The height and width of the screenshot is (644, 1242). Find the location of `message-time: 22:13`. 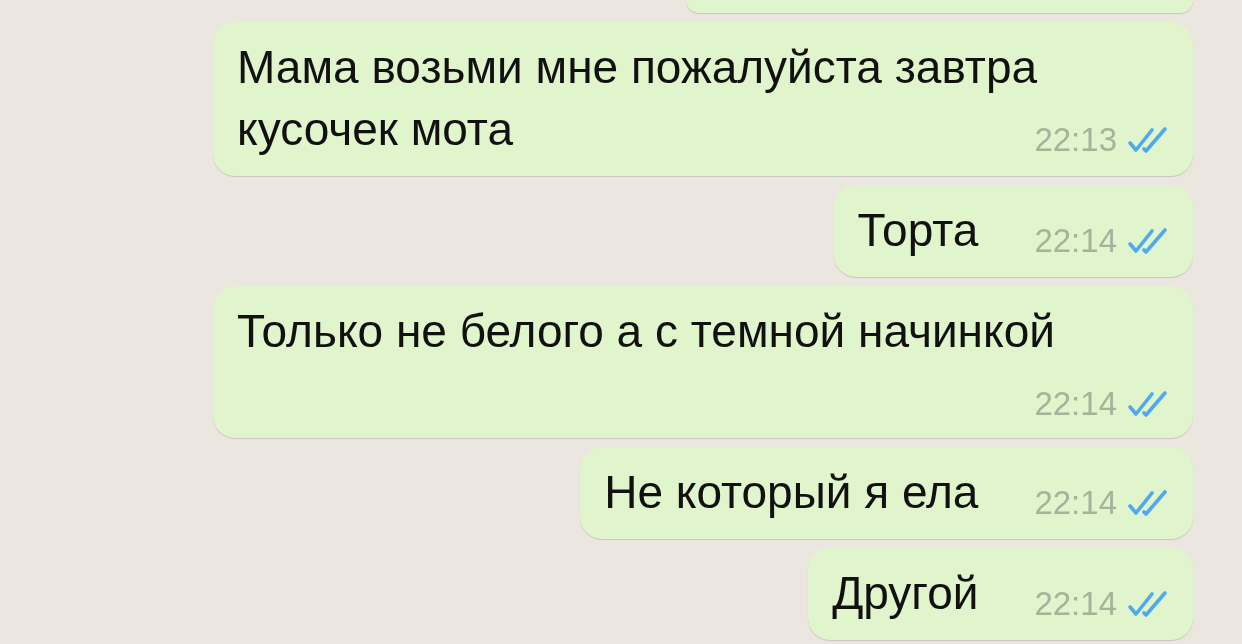

message-time: 22:13 is located at coordinates (1075, 140).